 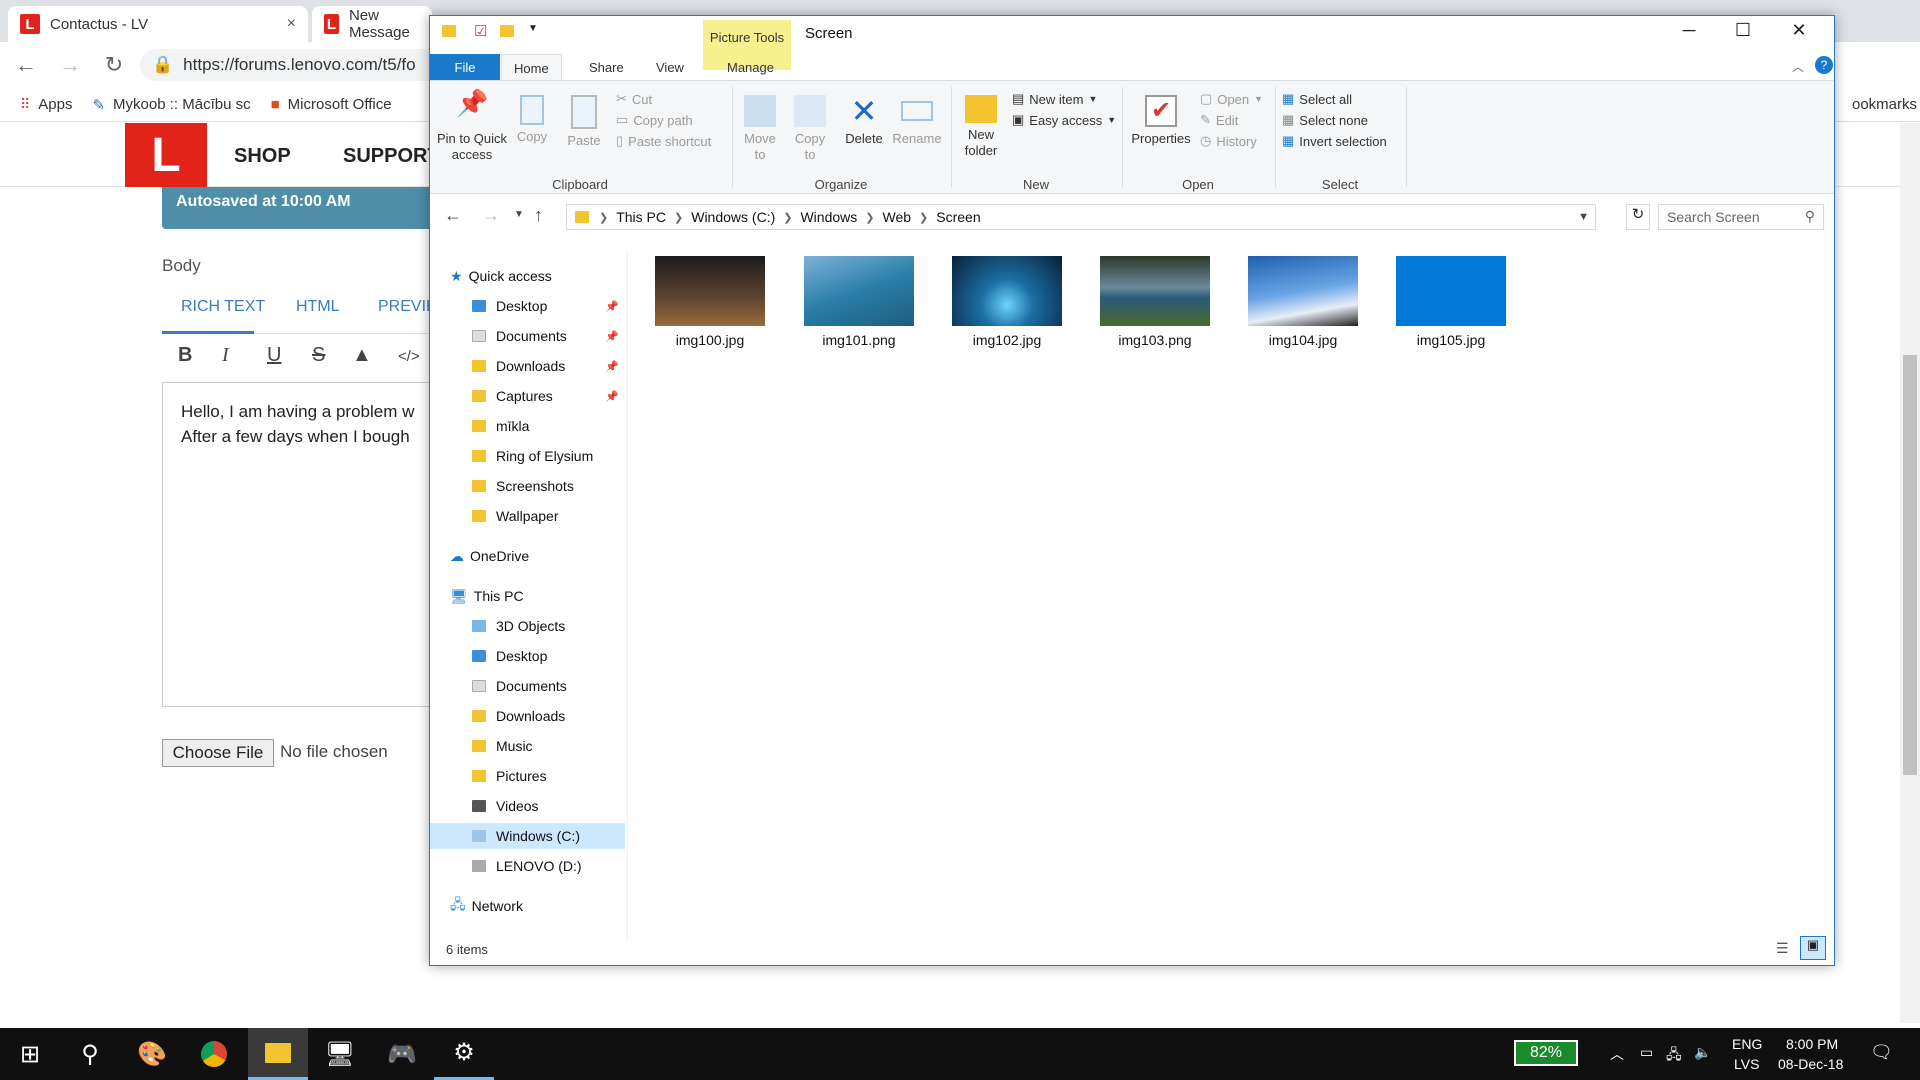 I want to click on code-icon: </>, so click(x=409, y=356).